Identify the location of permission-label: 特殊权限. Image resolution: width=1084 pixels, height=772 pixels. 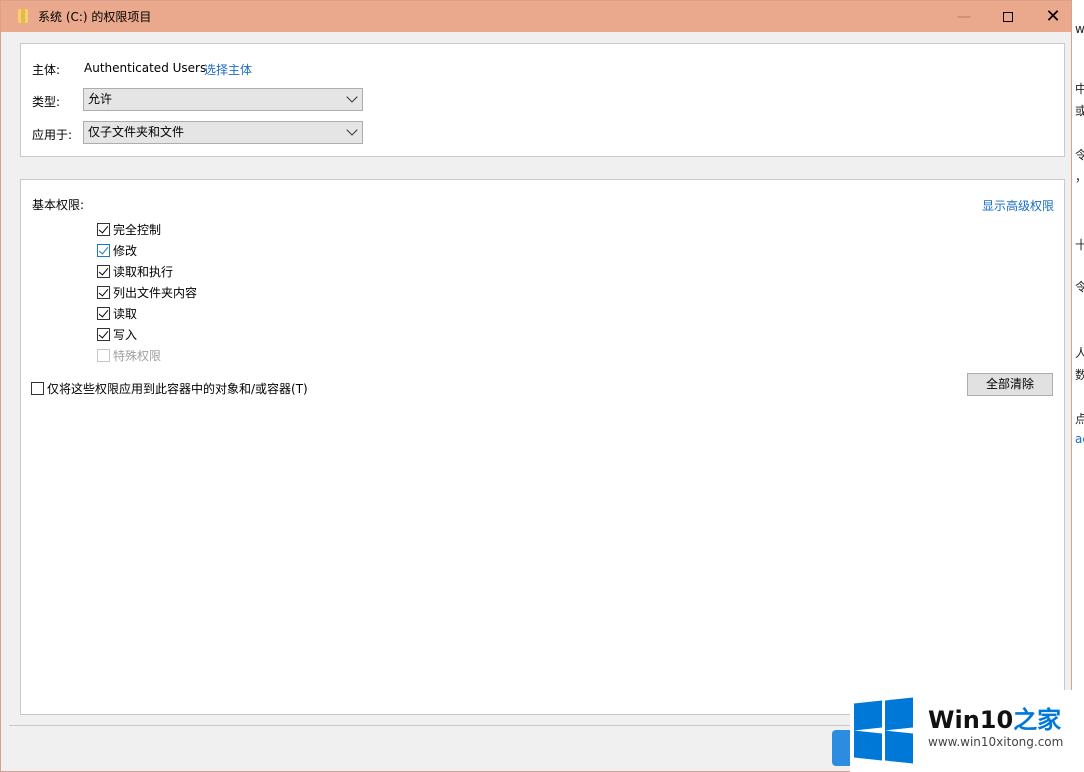
(137, 356).